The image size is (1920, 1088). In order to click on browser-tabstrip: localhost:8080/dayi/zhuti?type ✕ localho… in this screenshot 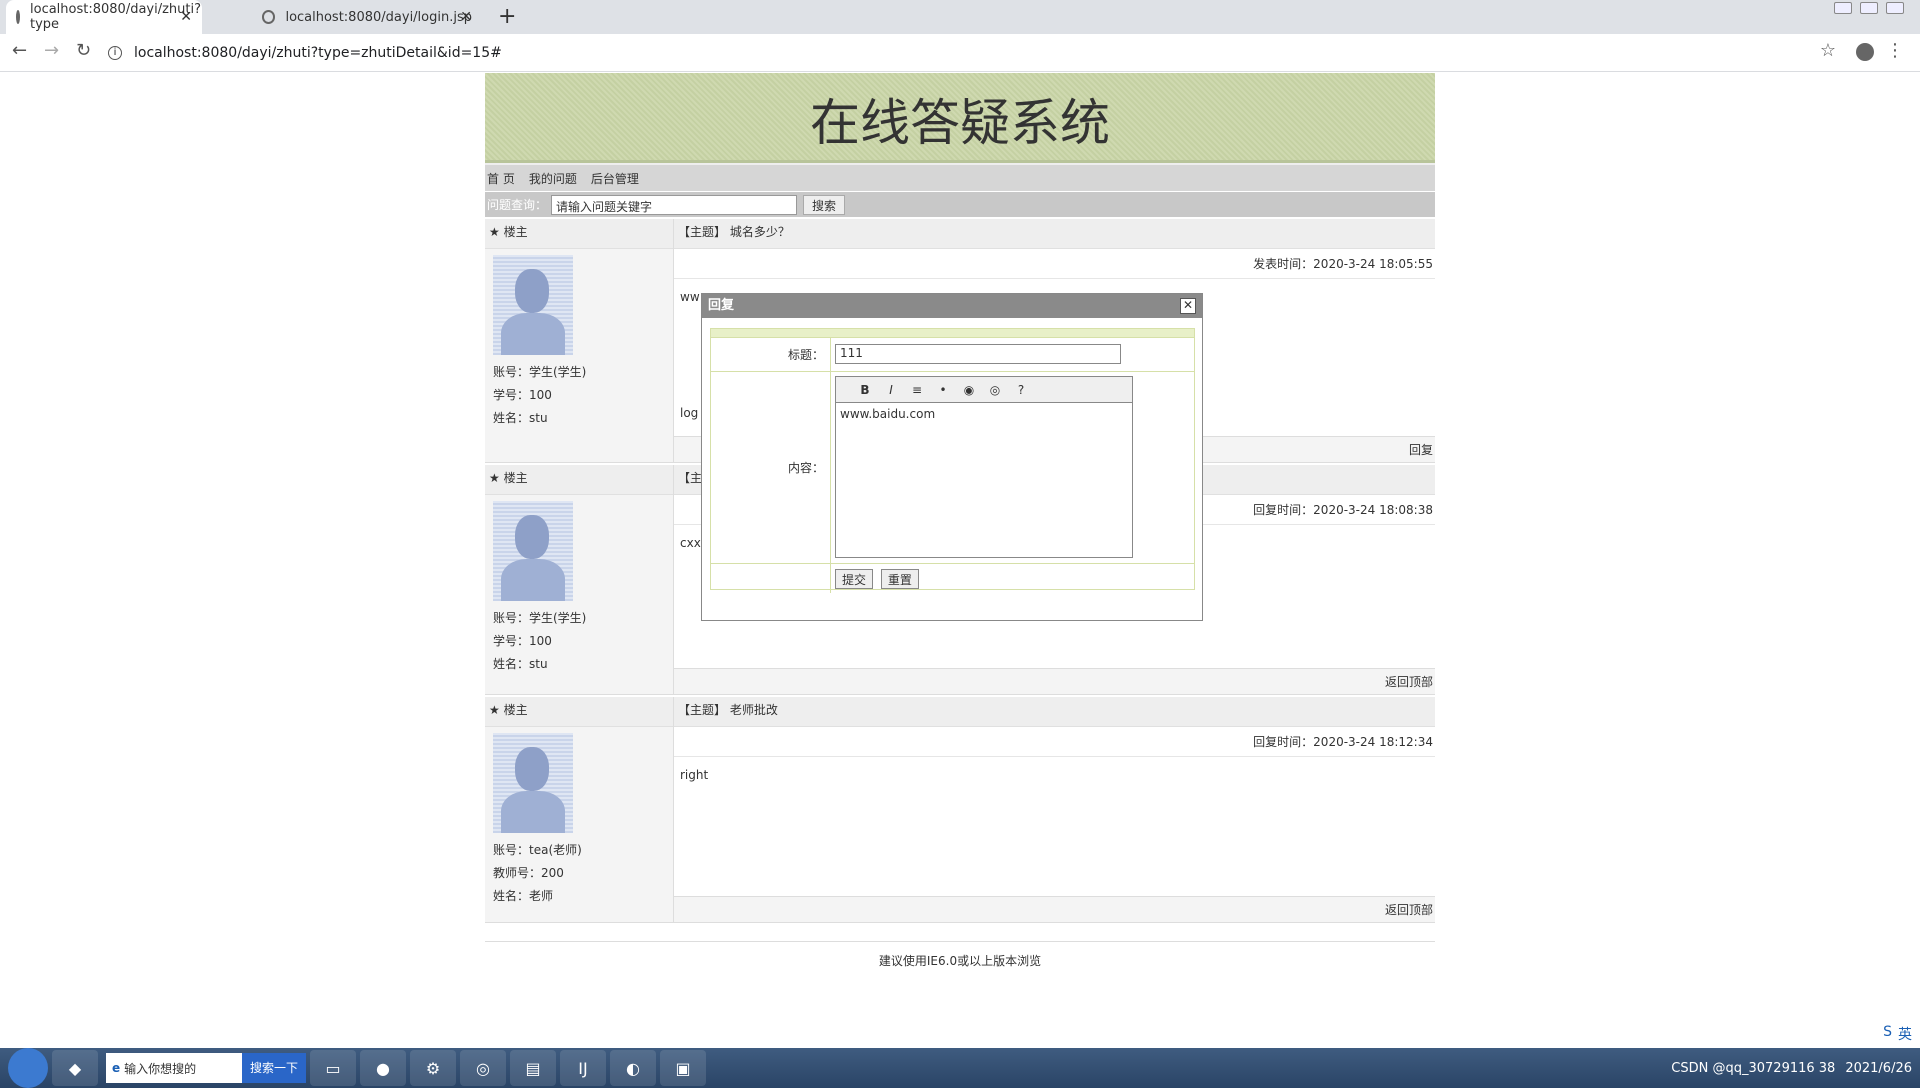, I will do `click(960, 17)`.